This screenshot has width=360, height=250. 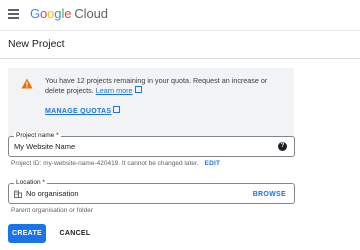 I want to click on location-value: No organisation, so click(x=52, y=193).